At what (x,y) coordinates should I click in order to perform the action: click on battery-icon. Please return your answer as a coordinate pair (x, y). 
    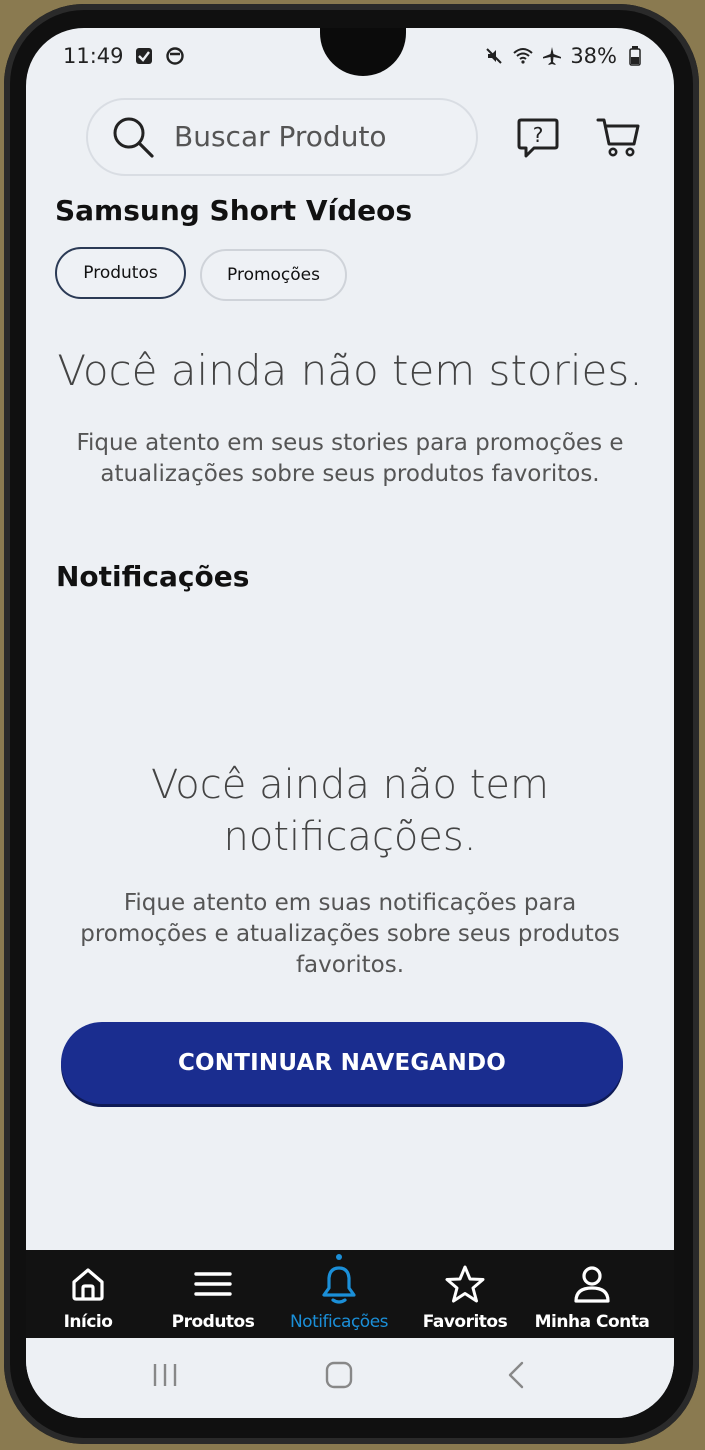
    Looking at the image, I should click on (635, 56).